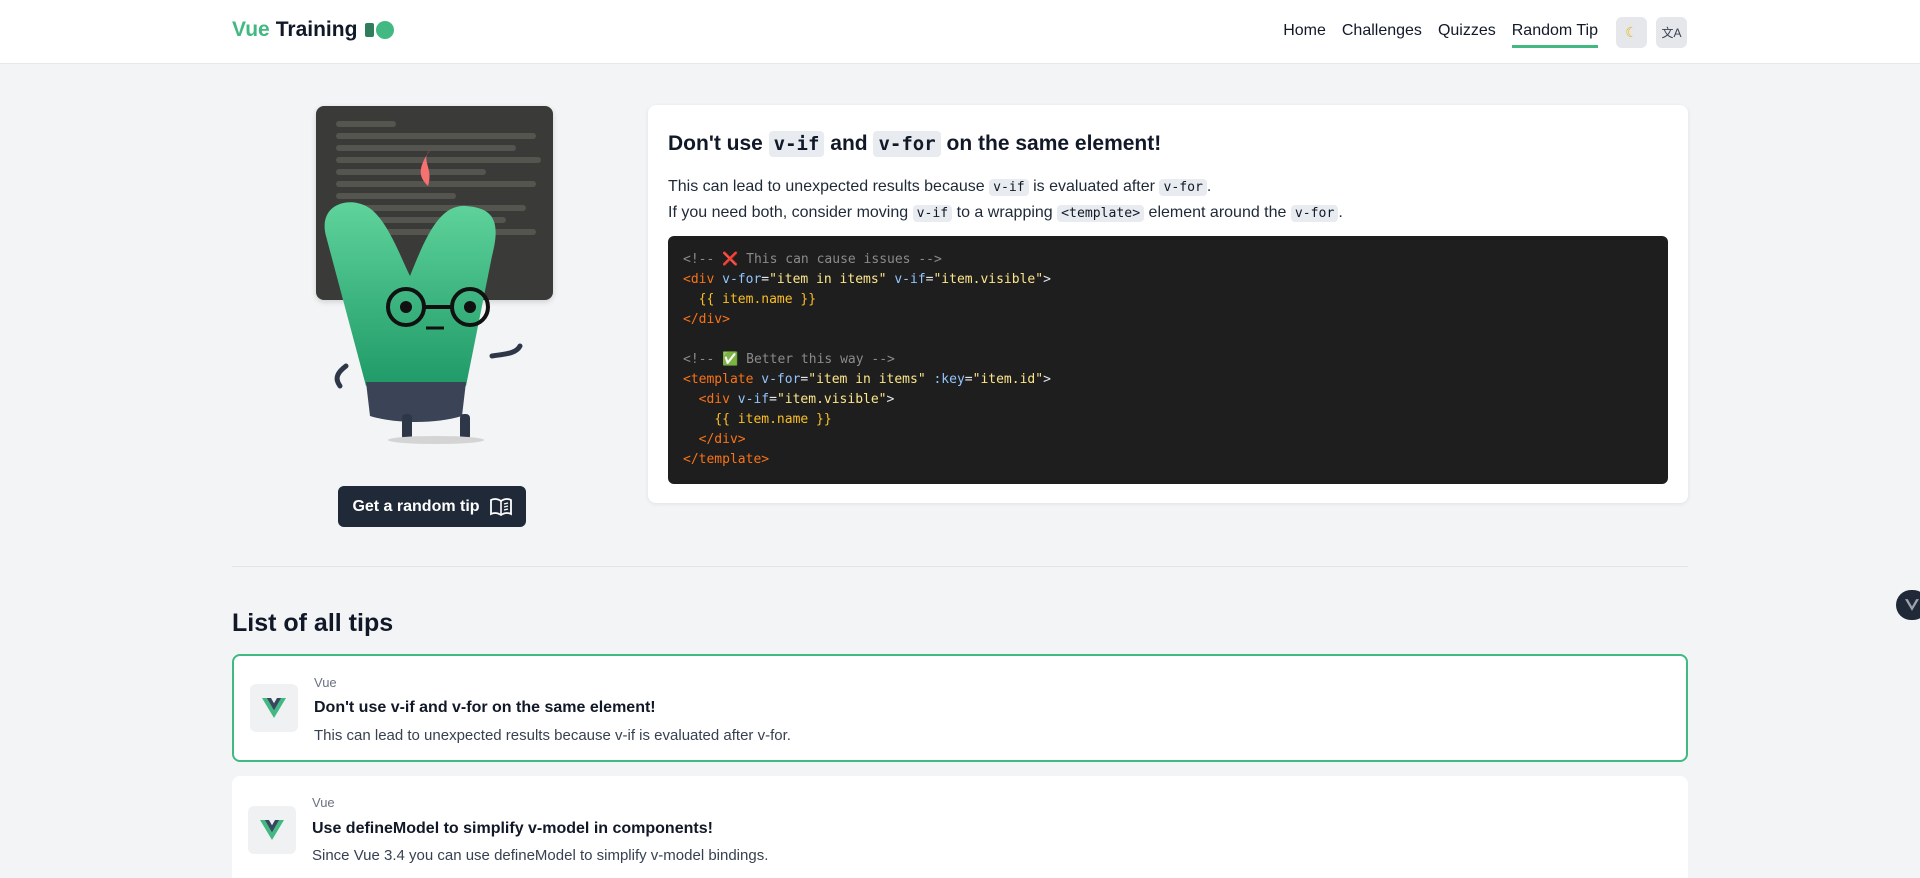 The width and height of the screenshot is (1920, 878). Describe the element at coordinates (715, 143) in the screenshot. I see `tip-title-text: Don't use` at that location.